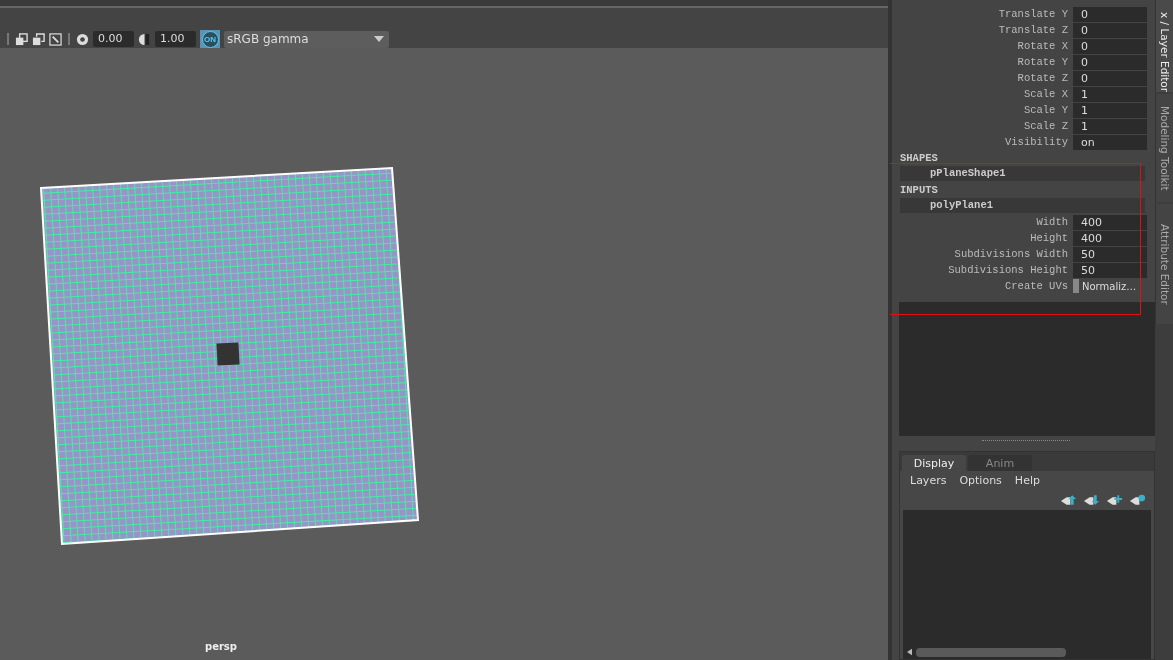 This screenshot has width=1173, height=660. I want to click on layer-plus-icon, so click(1114, 500).